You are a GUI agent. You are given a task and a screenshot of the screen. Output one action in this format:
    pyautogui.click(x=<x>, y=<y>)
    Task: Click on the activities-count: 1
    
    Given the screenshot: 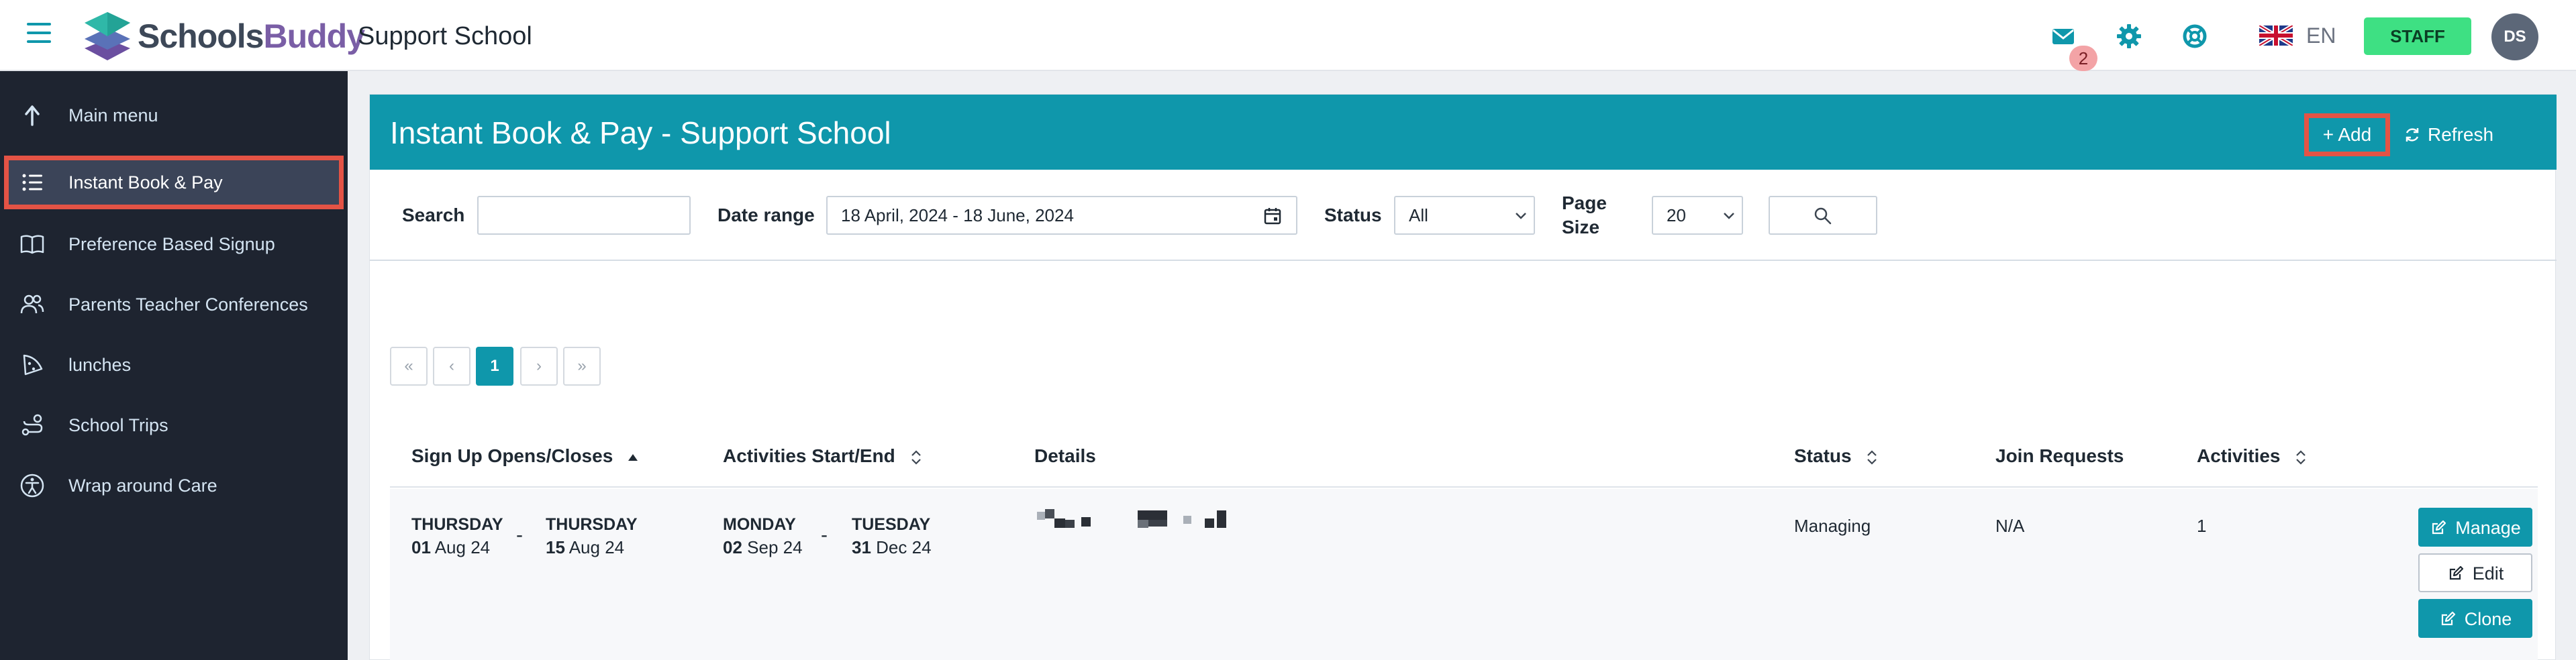 What is the action you would take?
    pyautogui.click(x=2202, y=526)
    